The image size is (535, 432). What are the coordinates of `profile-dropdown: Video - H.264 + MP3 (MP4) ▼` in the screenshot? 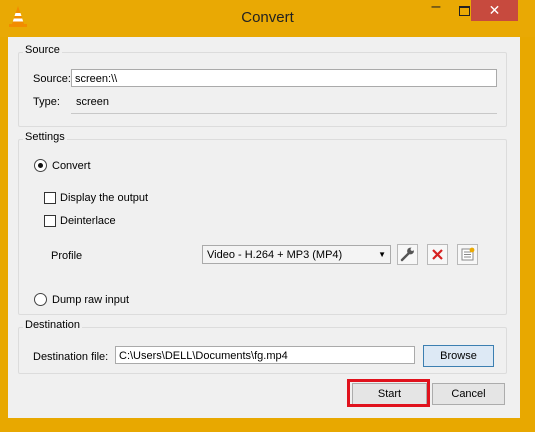 It's located at (296, 254).